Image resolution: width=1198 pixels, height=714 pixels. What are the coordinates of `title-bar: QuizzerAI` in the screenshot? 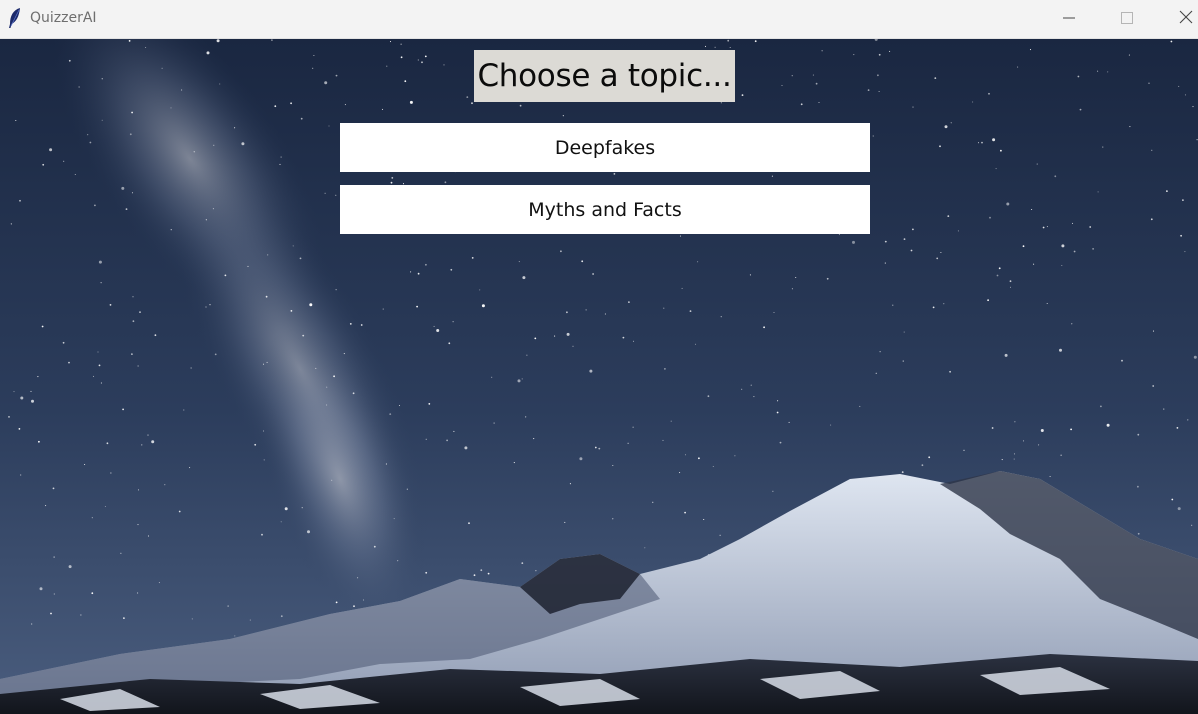 It's located at (599, 19).